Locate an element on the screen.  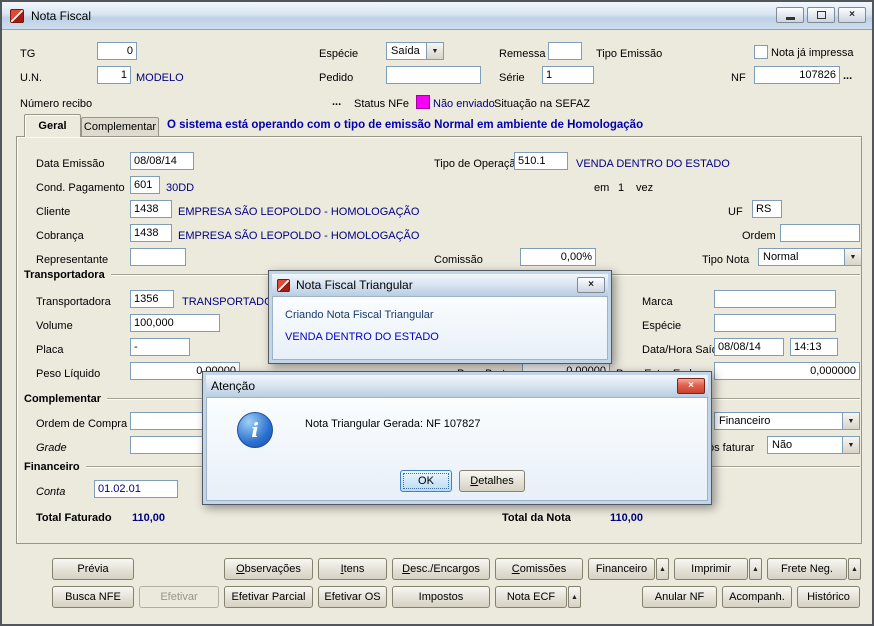
numero-recibo-label: Número recibo is located at coordinates (56, 104).